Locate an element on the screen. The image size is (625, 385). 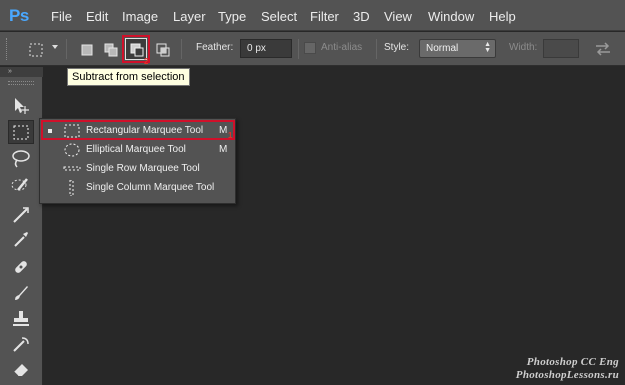
menu-window: Window is located at coordinates (451, 16).